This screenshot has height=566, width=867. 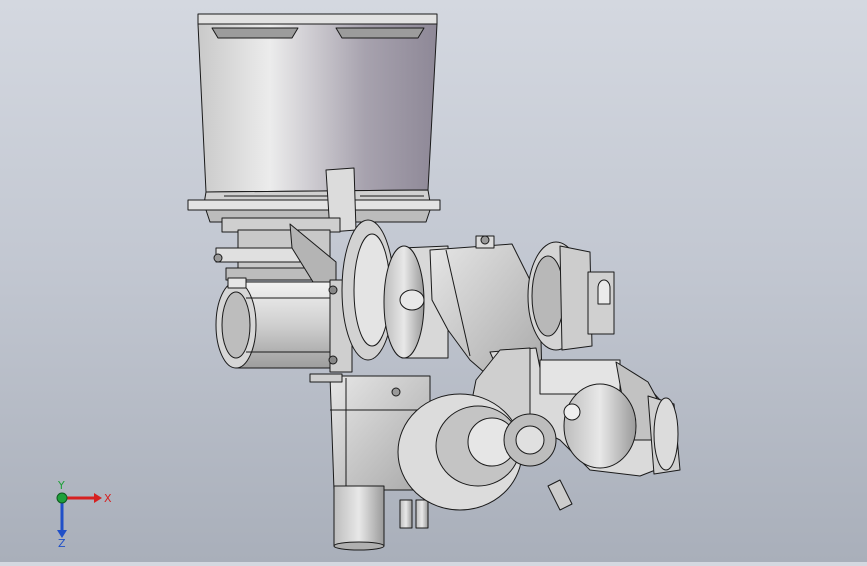 I want to click on z-axis-label: Z, so click(x=62, y=542).